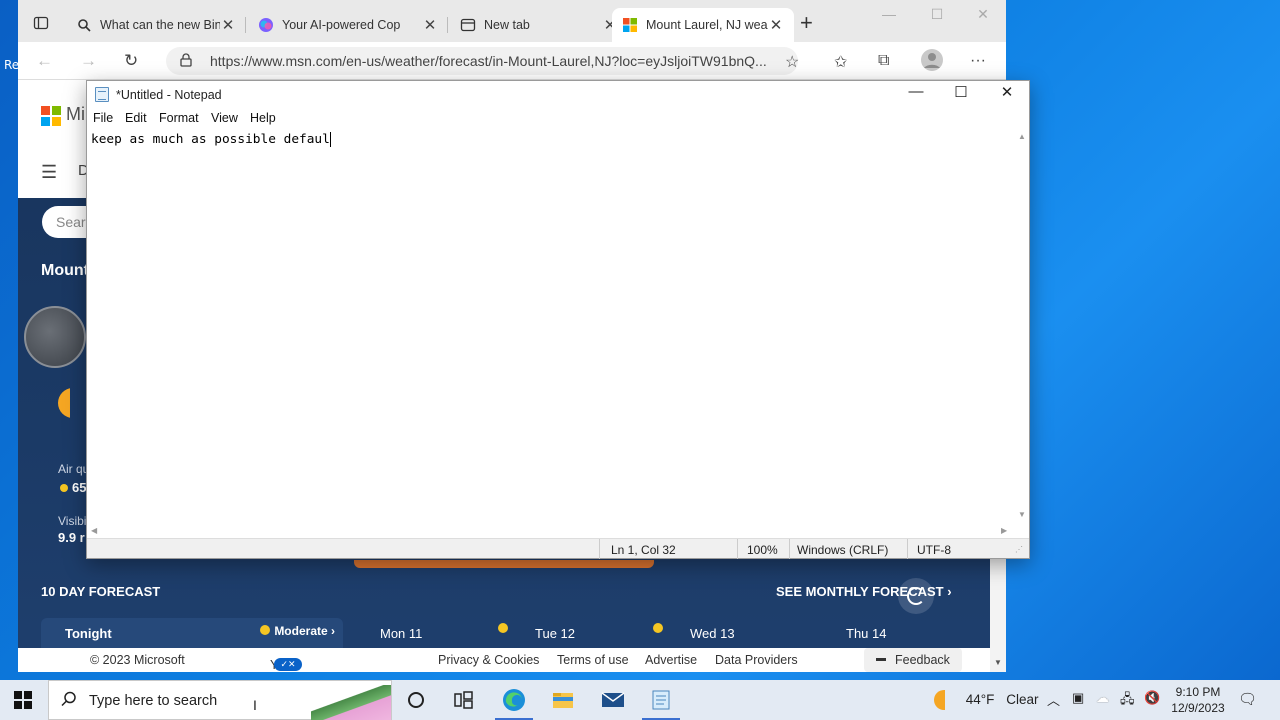  I want to click on refresh-icon: ↻, so click(131, 61).